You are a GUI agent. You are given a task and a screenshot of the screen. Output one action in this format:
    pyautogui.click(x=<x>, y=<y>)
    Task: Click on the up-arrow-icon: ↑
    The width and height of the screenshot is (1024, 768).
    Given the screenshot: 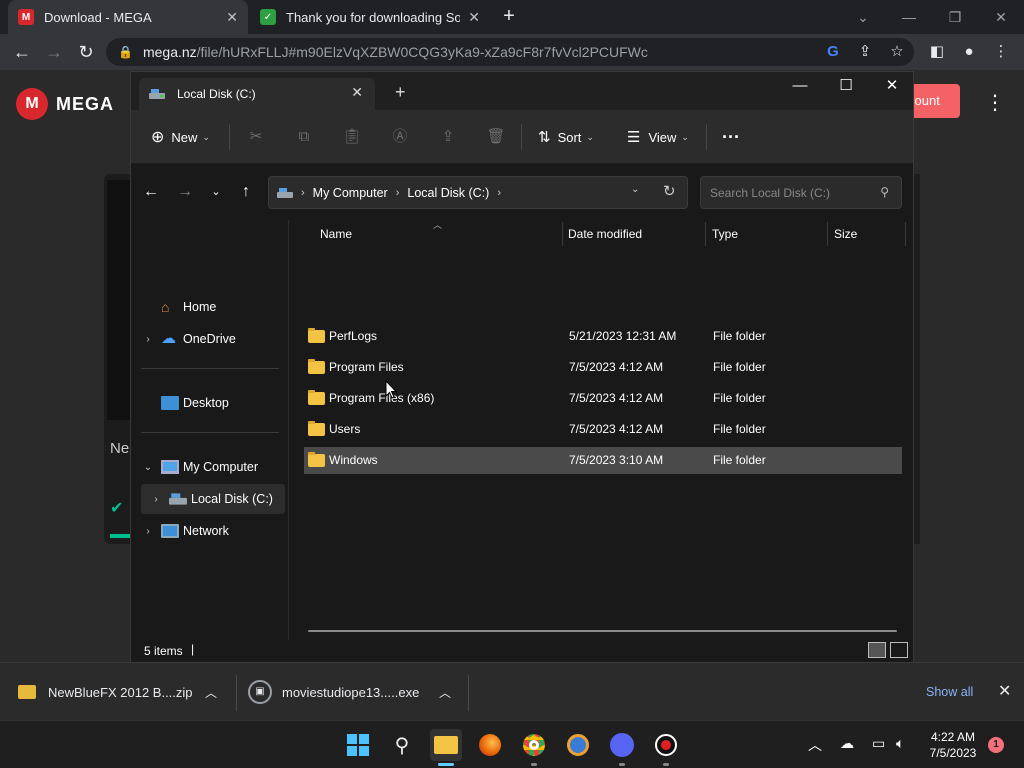 What is the action you would take?
    pyautogui.click(x=246, y=192)
    